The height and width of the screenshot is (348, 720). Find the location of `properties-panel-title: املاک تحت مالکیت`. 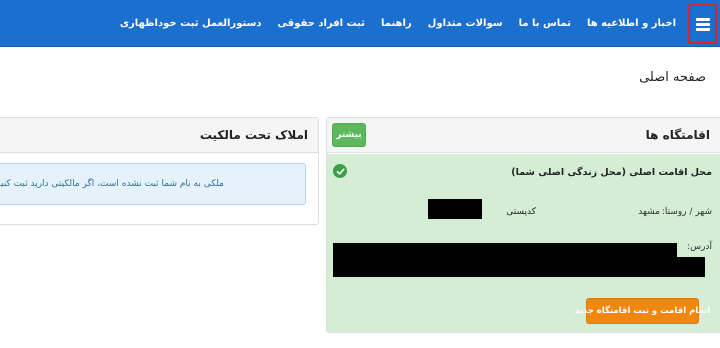

properties-panel-title: املاک تحت مالکیت is located at coordinates (253, 135).